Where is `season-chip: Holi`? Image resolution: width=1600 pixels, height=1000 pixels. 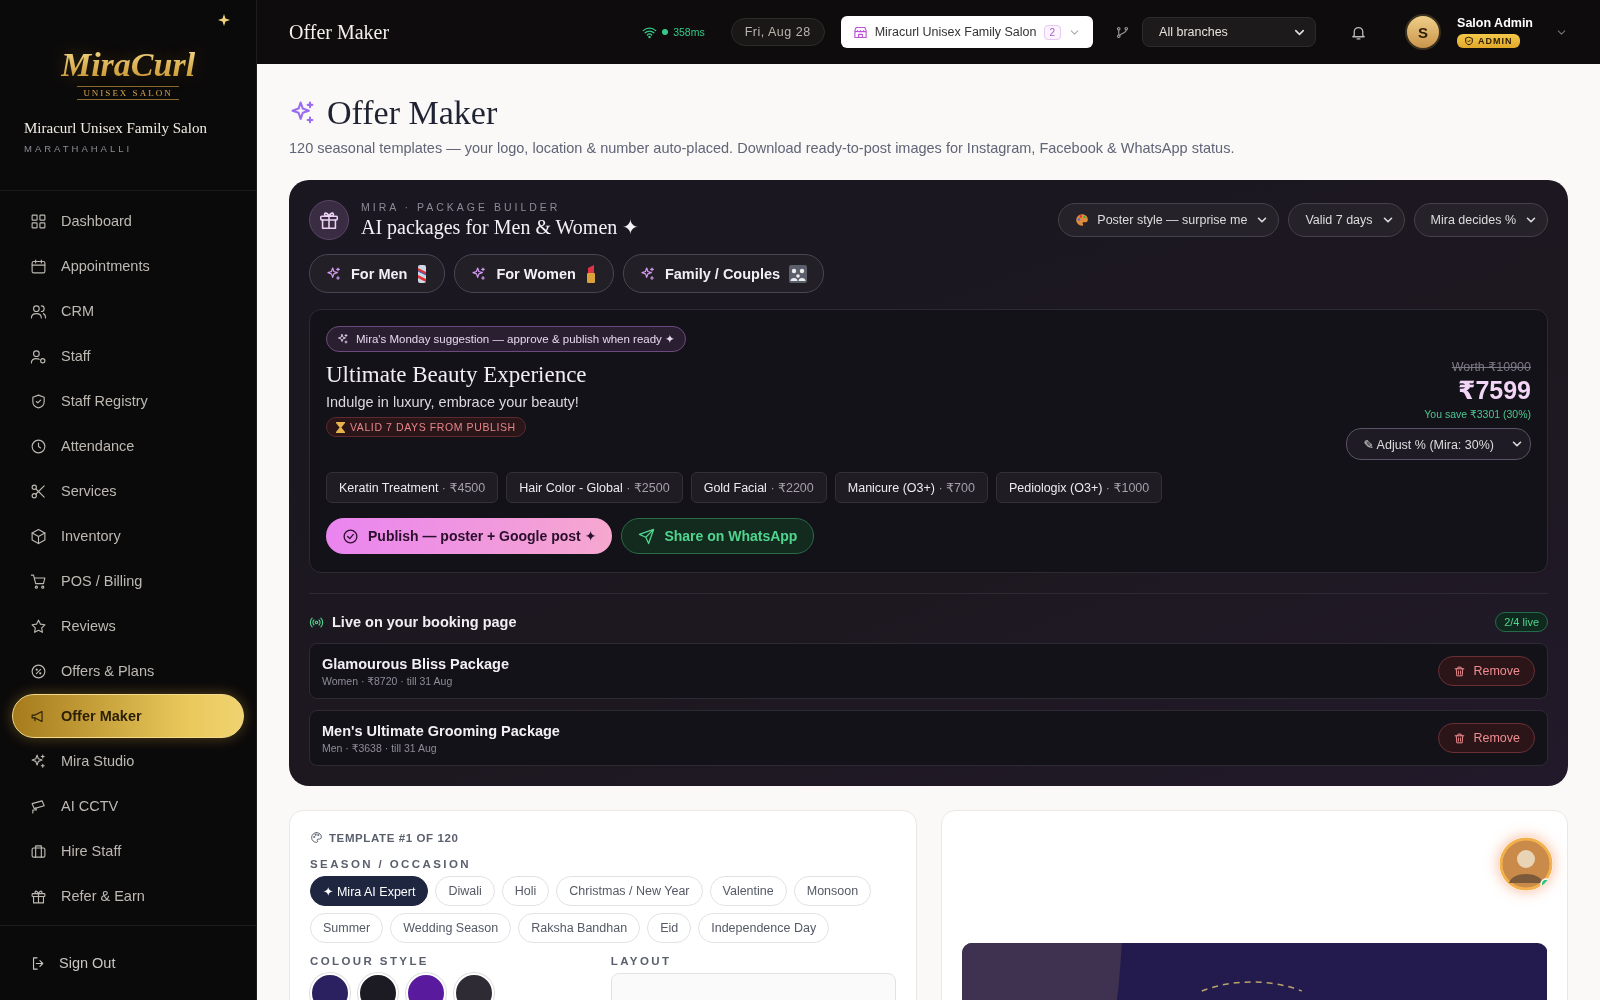 season-chip: Holi is located at coordinates (525, 891).